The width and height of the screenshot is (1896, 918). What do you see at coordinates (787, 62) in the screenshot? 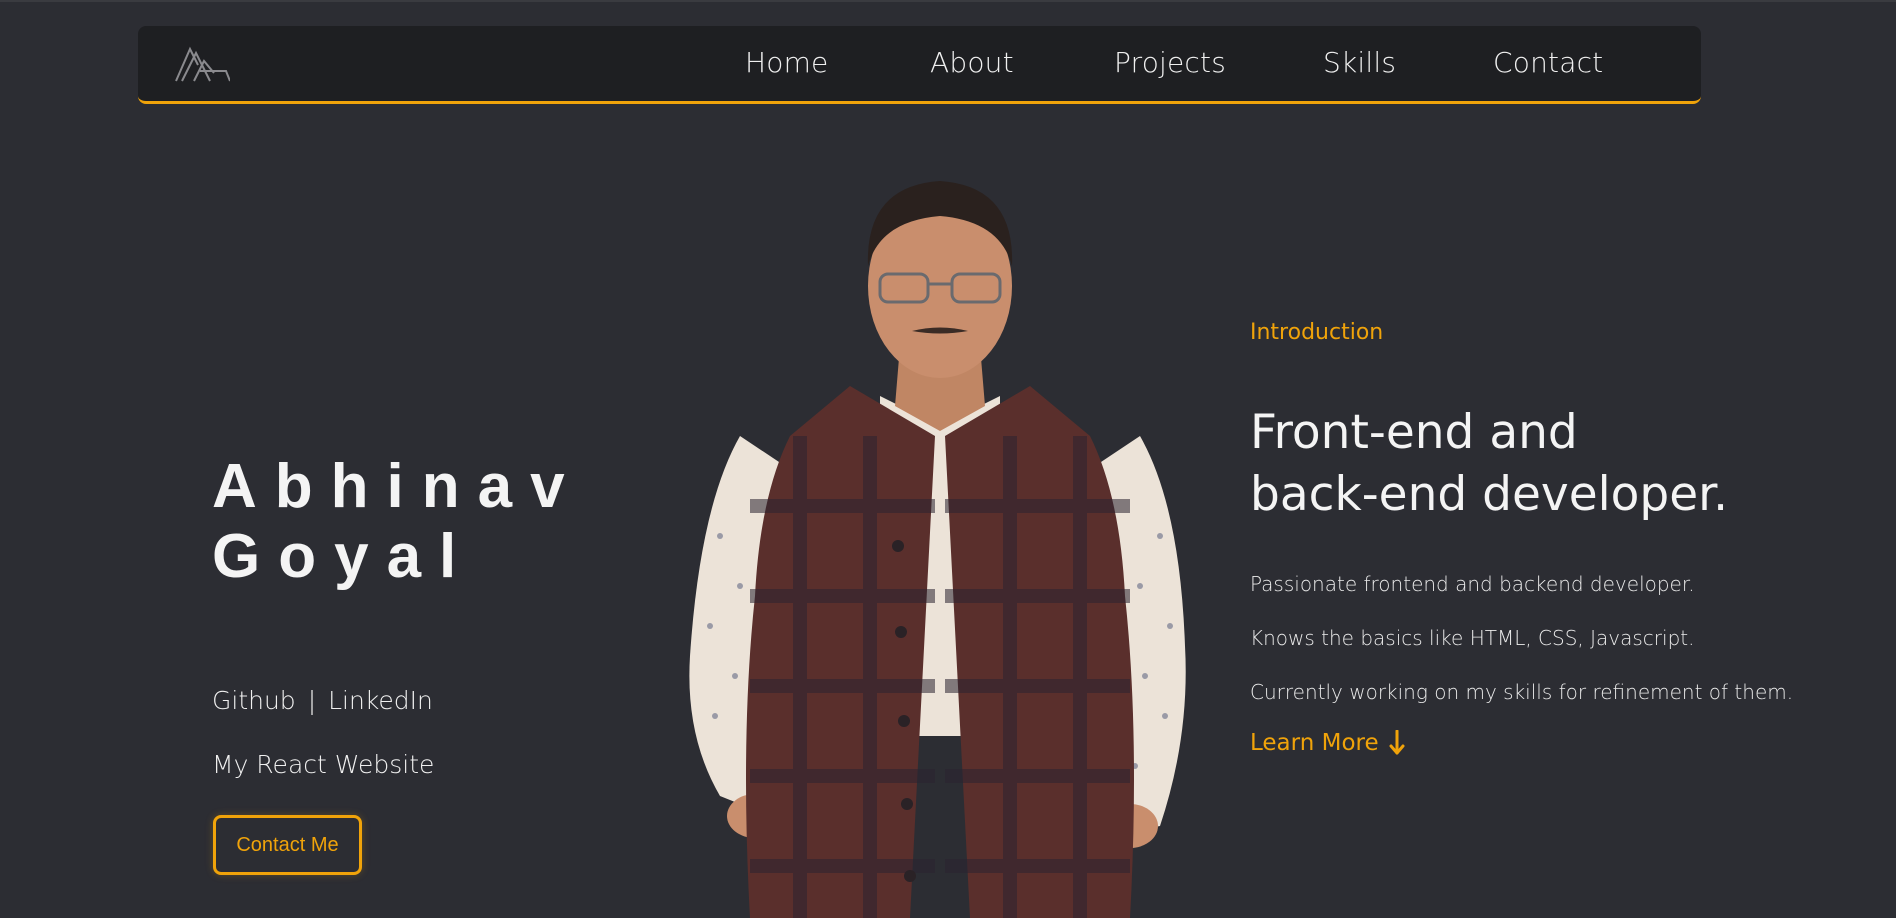
I see `nav-home-link: Home` at bounding box center [787, 62].